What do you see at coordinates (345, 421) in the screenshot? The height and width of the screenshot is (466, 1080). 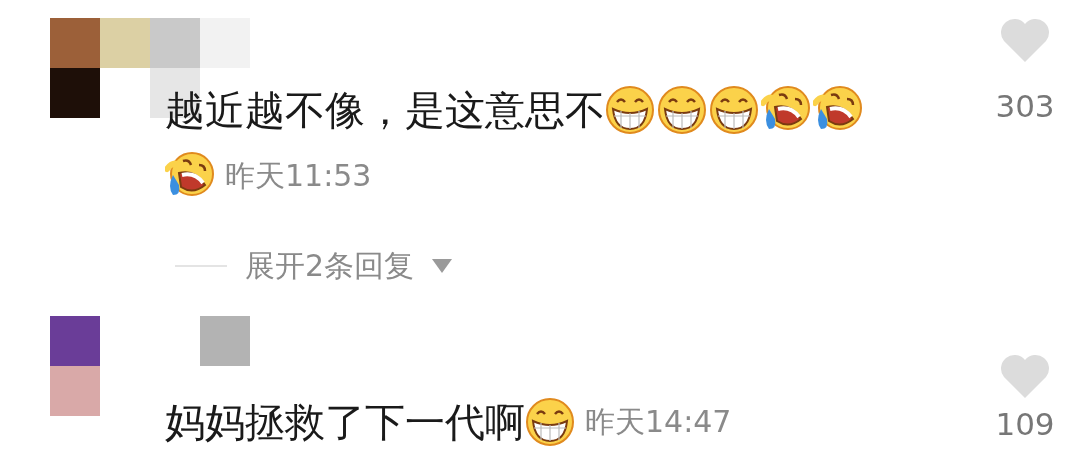 I see `comment-text: 妈妈拯救了下一代啊` at bounding box center [345, 421].